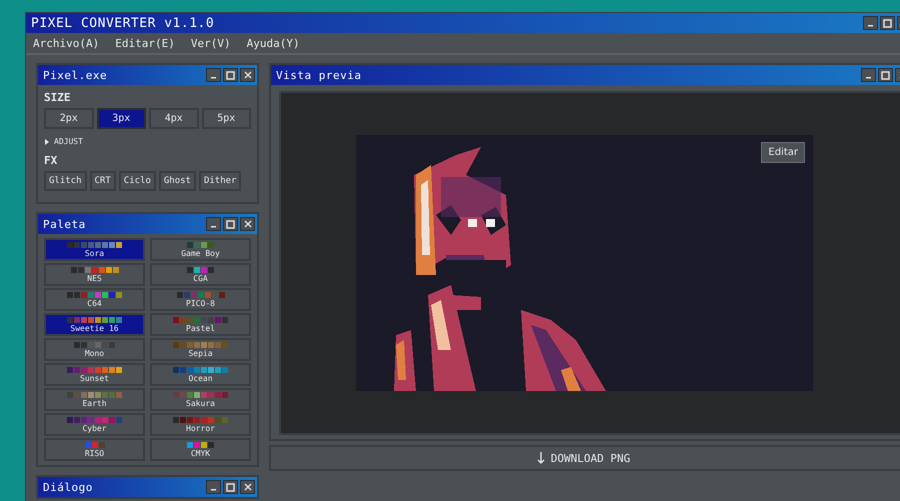 This screenshot has height=501, width=900. I want to click on palette-button: Sunset, so click(94, 374).